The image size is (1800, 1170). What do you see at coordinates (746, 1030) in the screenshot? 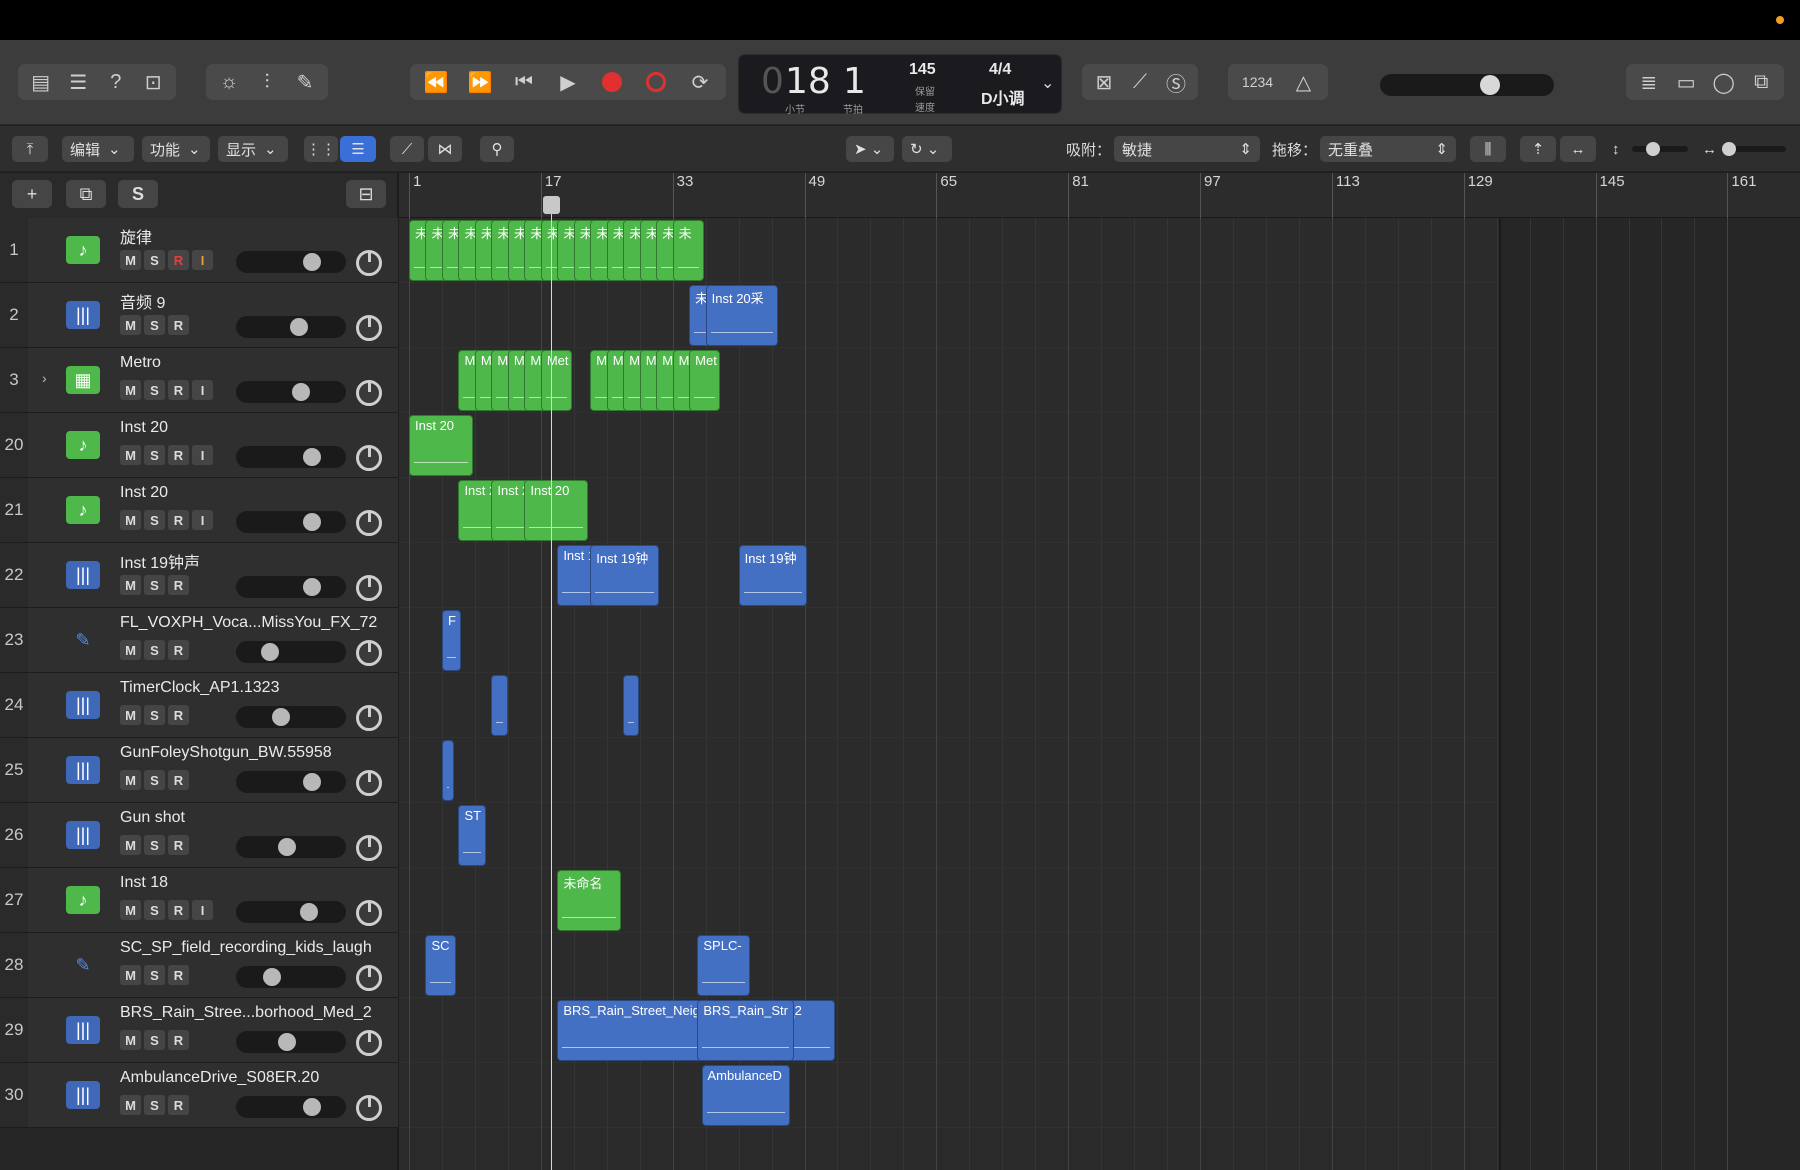
I see `audio-region: BRS_Rain_Str` at bounding box center [746, 1030].